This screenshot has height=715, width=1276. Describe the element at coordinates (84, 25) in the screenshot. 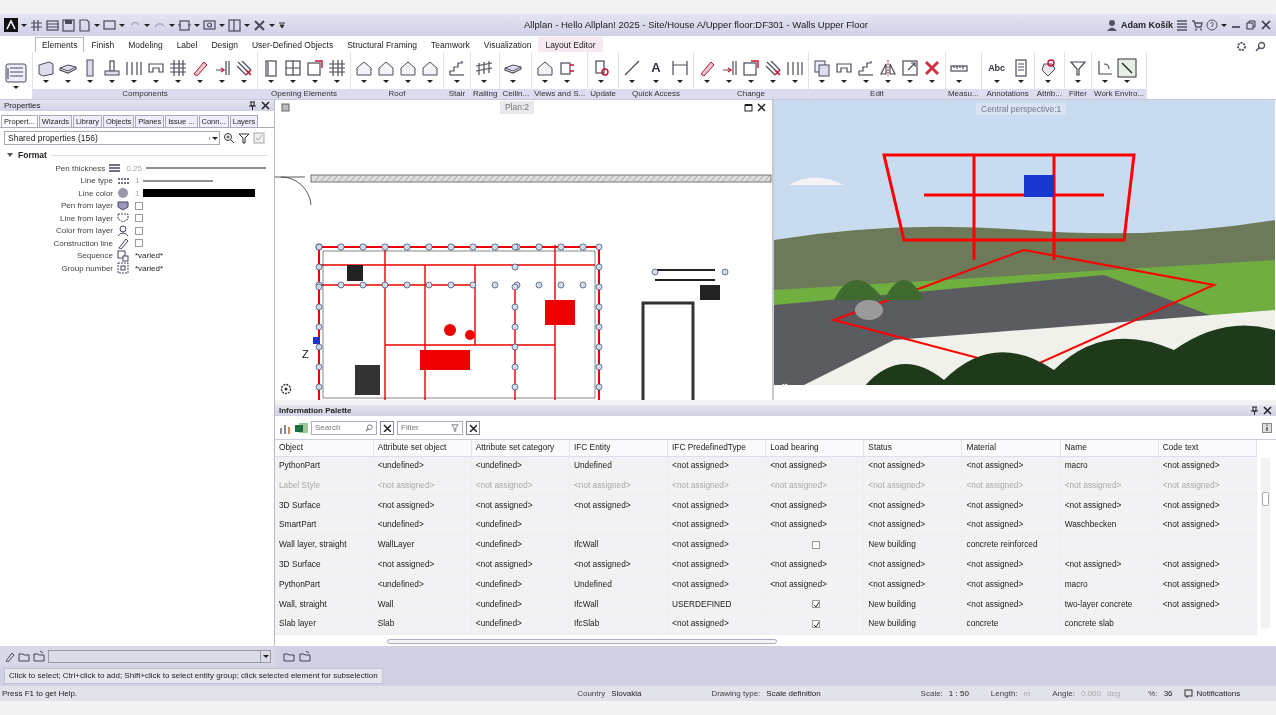

I see `document-icon` at that location.